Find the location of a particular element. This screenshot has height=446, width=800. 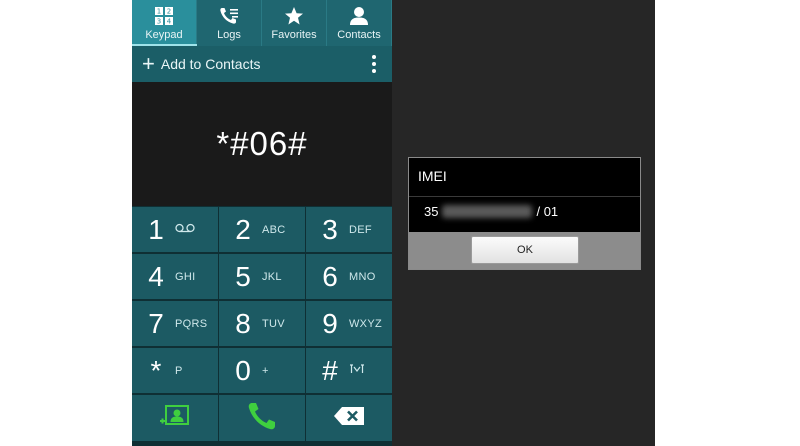

add-to-contacts-label: Add to Contacts is located at coordinates (210, 64).